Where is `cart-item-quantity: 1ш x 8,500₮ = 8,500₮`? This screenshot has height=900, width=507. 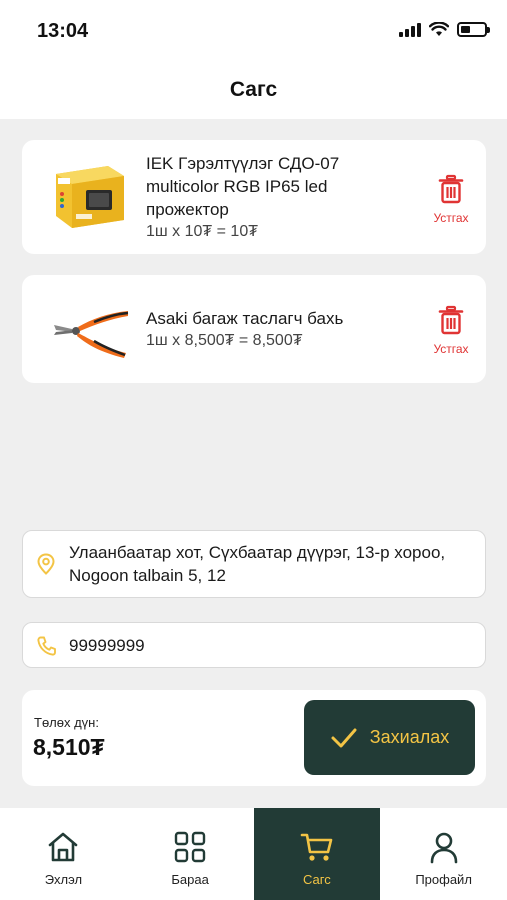 cart-item-quantity: 1ш x 8,500₮ = 8,500₮ is located at coordinates (224, 340).